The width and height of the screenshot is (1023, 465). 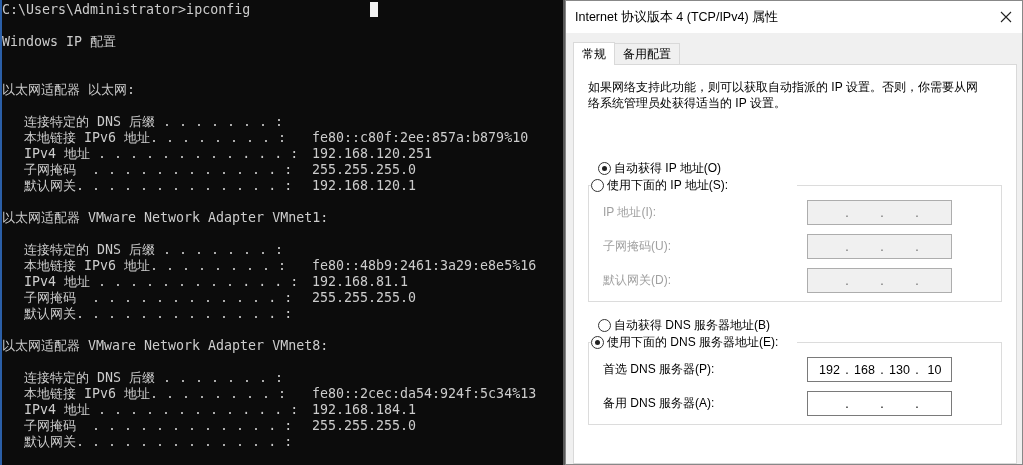 What do you see at coordinates (693, 342) in the screenshot?
I see `radio-label: 使用下面的 DNS 服务器地址(E):` at bounding box center [693, 342].